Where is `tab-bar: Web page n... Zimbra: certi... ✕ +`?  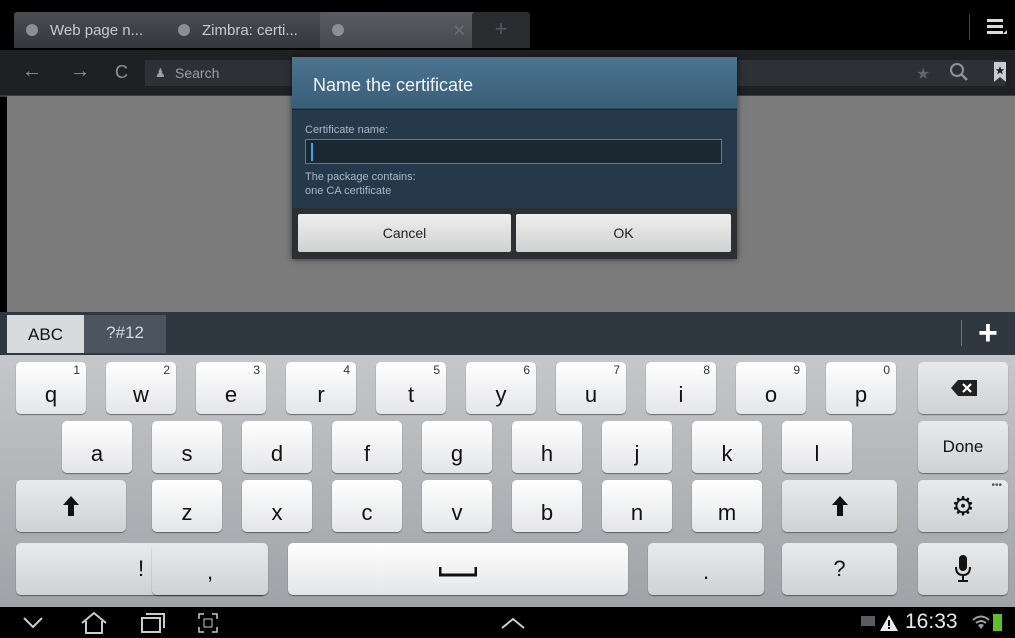 tab-bar: Web page n... Zimbra: certi... ✕ + is located at coordinates (507, 25).